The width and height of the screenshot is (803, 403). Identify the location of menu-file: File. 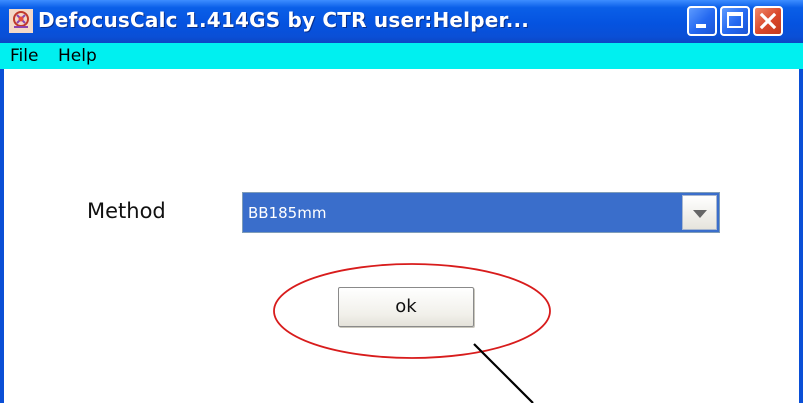
(24, 56).